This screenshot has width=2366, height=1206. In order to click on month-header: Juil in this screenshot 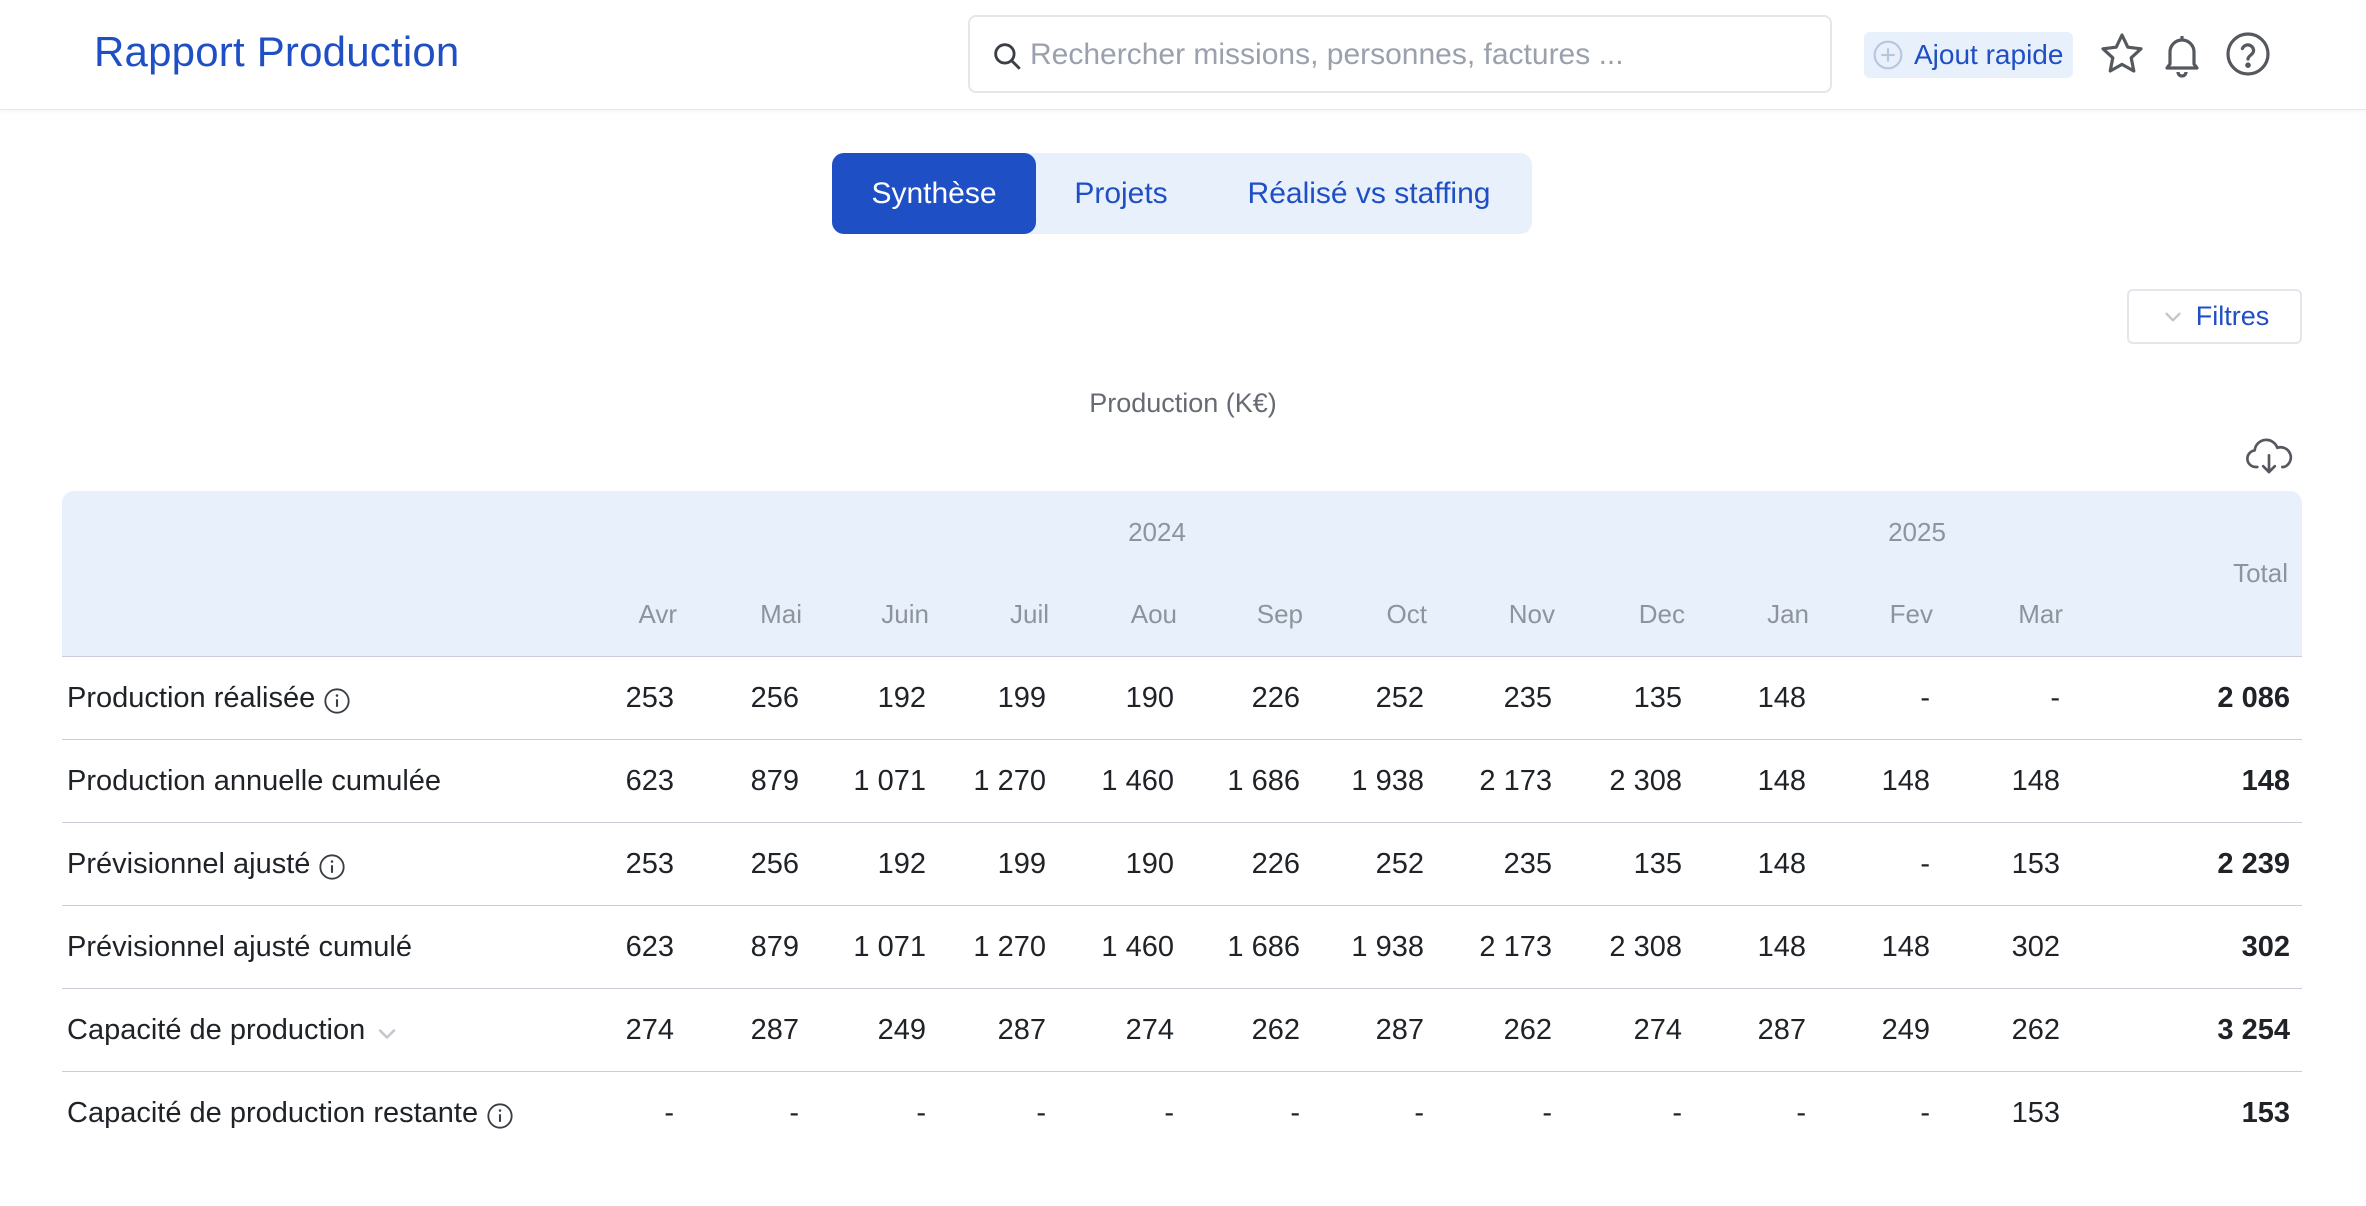, I will do `click(1029, 614)`.